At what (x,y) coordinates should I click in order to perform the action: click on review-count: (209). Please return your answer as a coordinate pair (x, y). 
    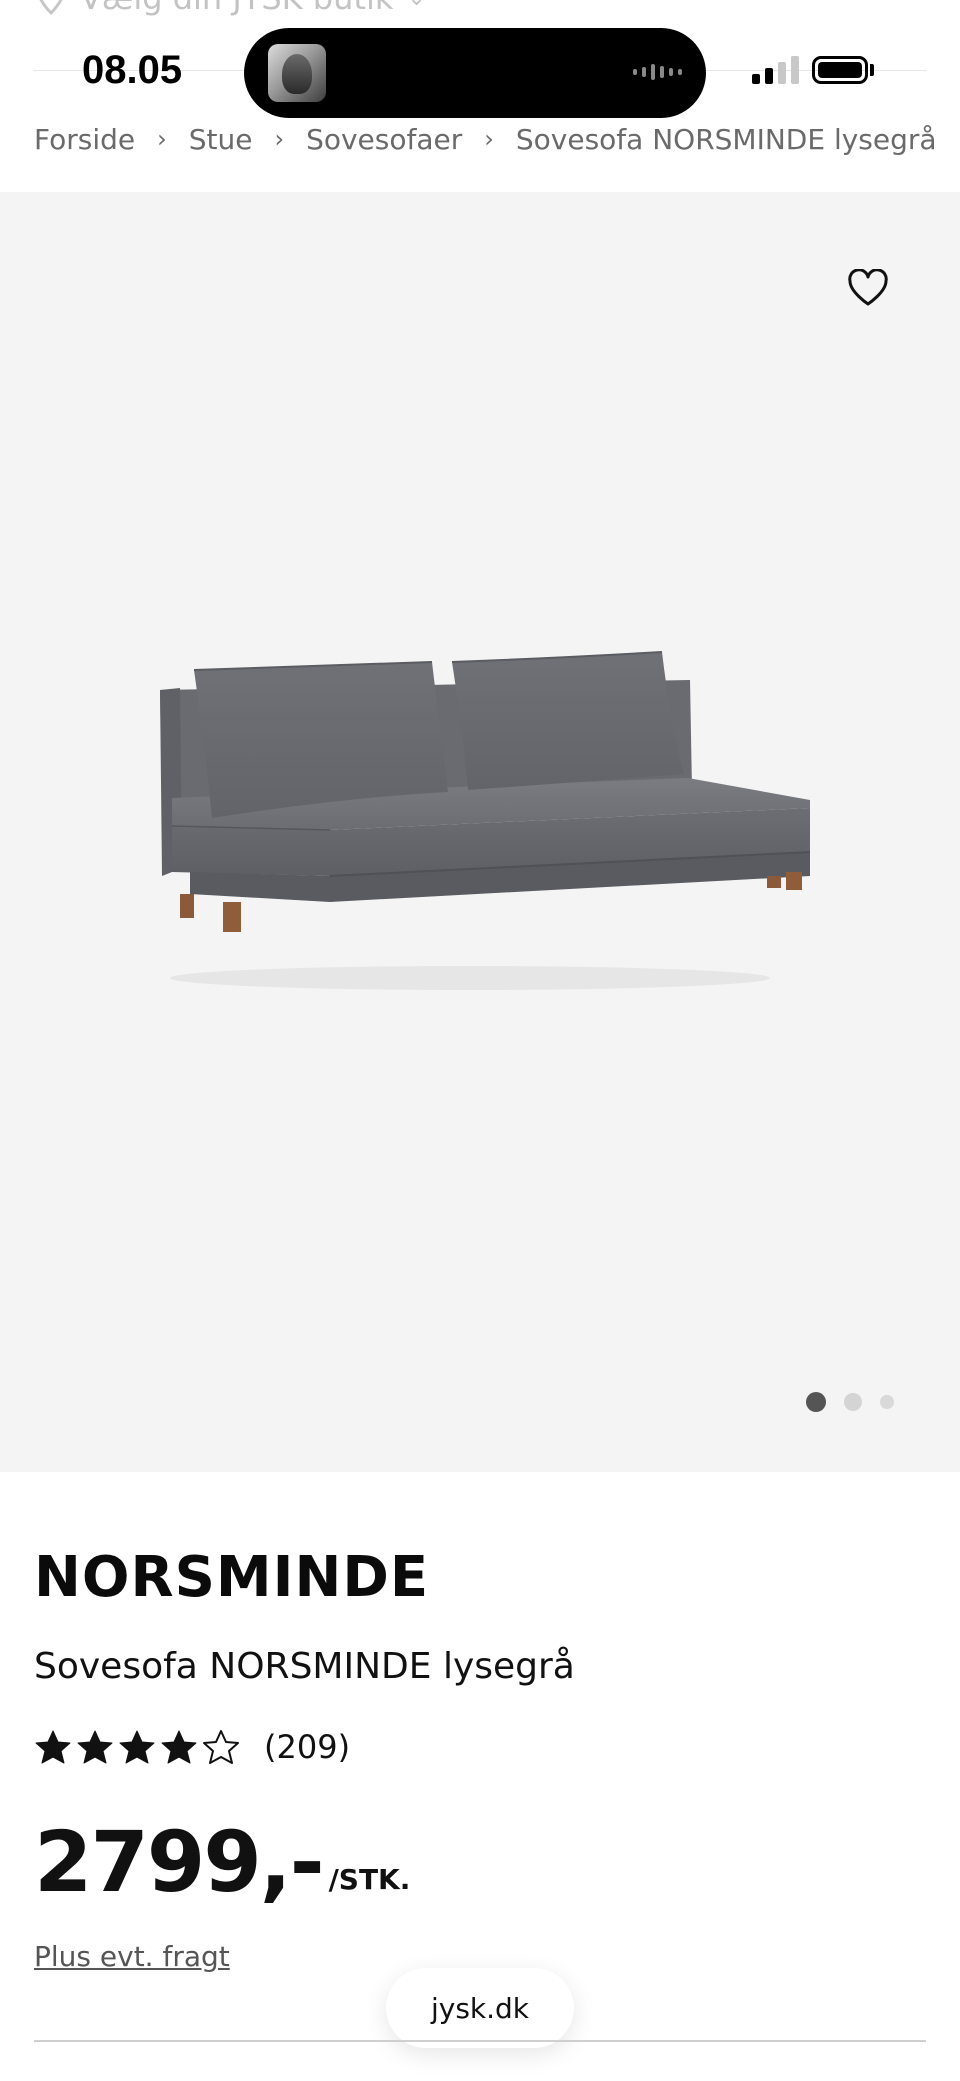
    Looking at the image, I should click on (307, 1747).